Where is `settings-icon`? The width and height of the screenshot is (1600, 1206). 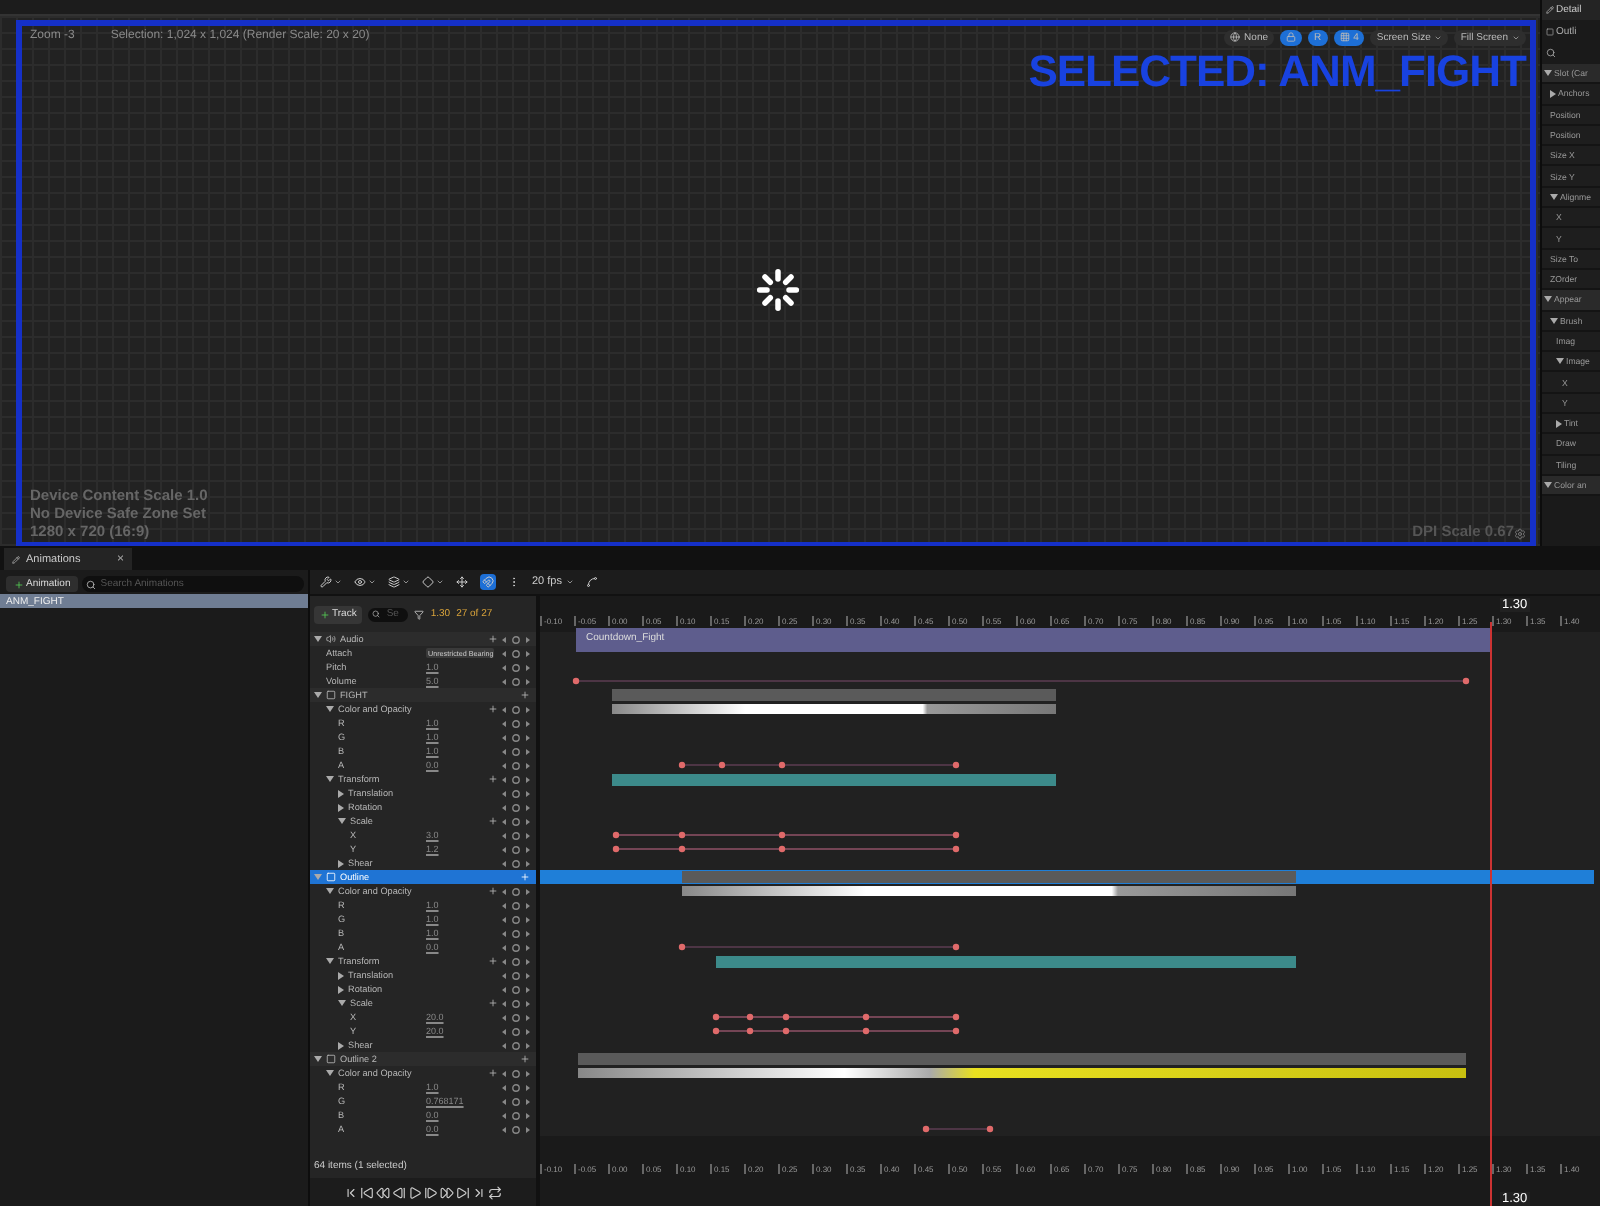
settings-icon is located at coordinates (1520, 534).